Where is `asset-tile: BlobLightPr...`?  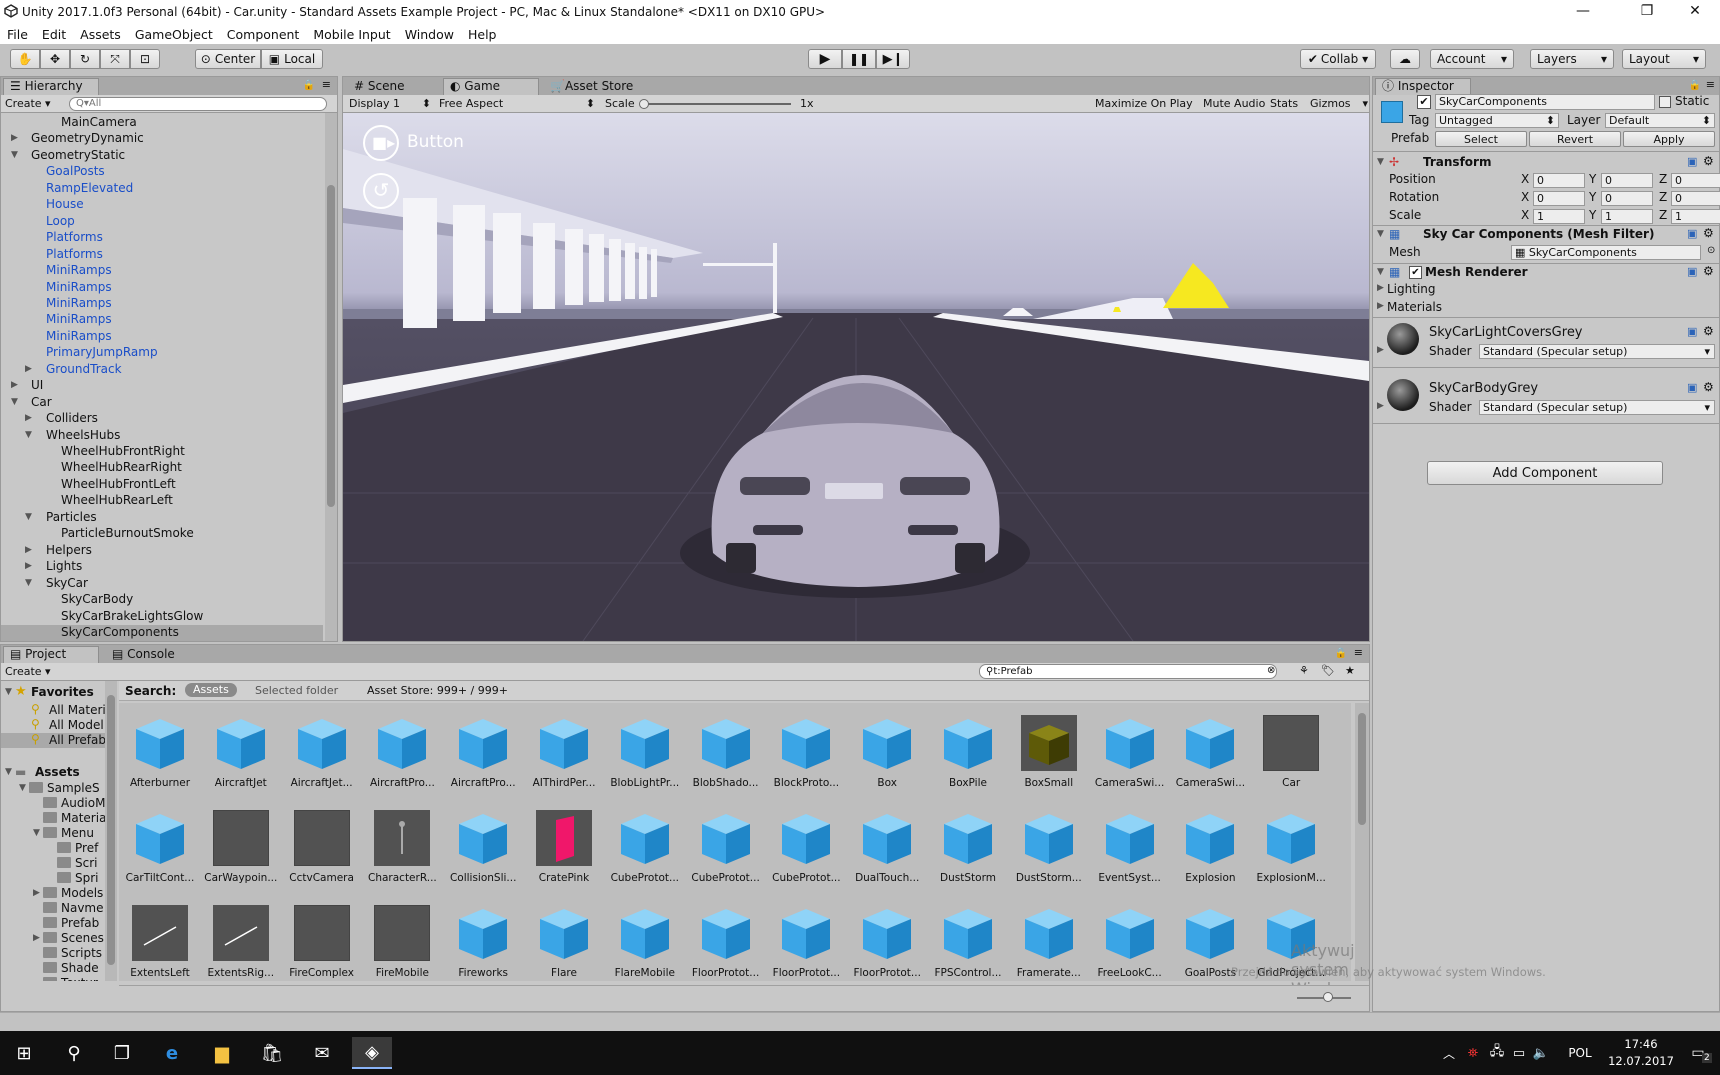
asset-tile: BlobLightPr... is located at coordinates (645, 755).